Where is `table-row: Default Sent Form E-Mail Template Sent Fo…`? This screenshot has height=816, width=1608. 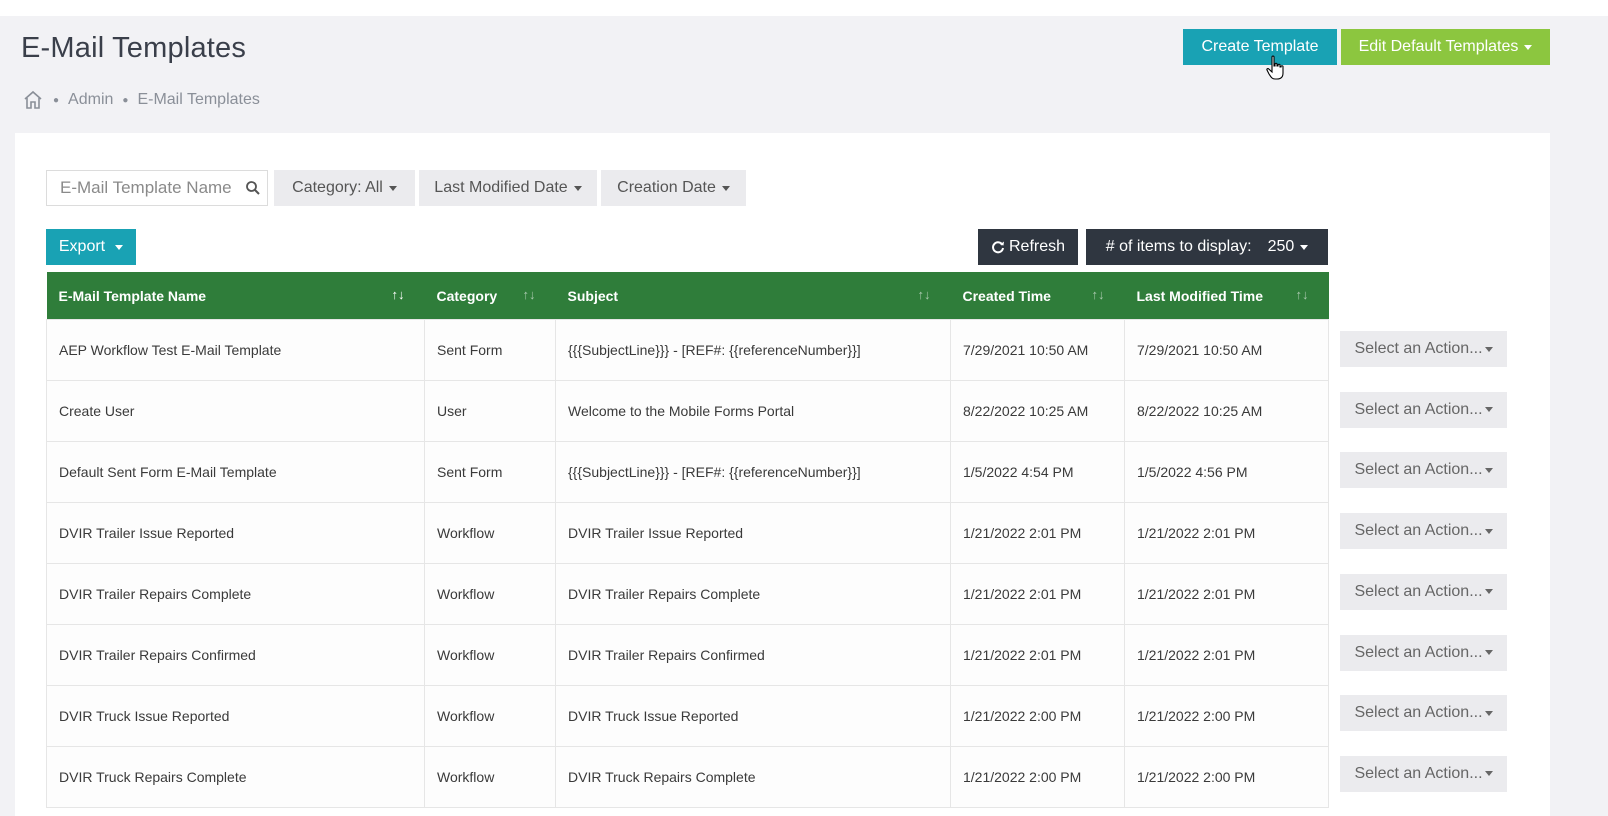 table-row: Default Sent Form E-Mail Template Sent Fo… is located at coordinates (687, 472).